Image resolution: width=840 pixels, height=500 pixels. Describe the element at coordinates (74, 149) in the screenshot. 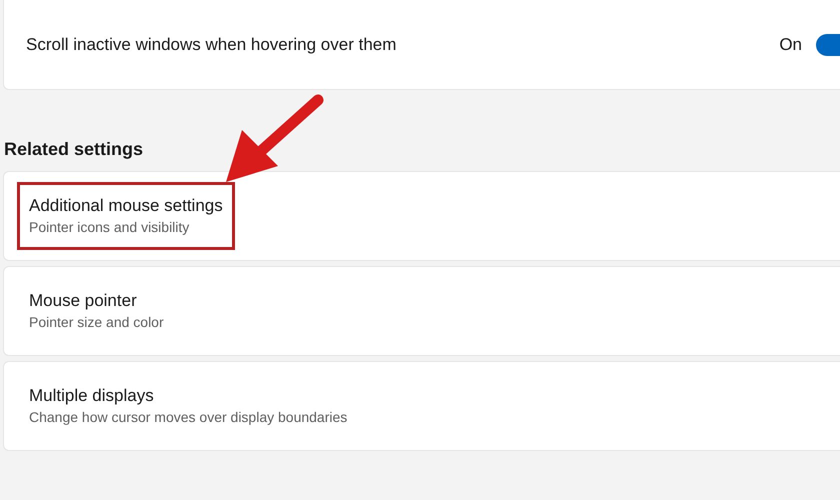

I see `section-heading: Related settings` at that location.